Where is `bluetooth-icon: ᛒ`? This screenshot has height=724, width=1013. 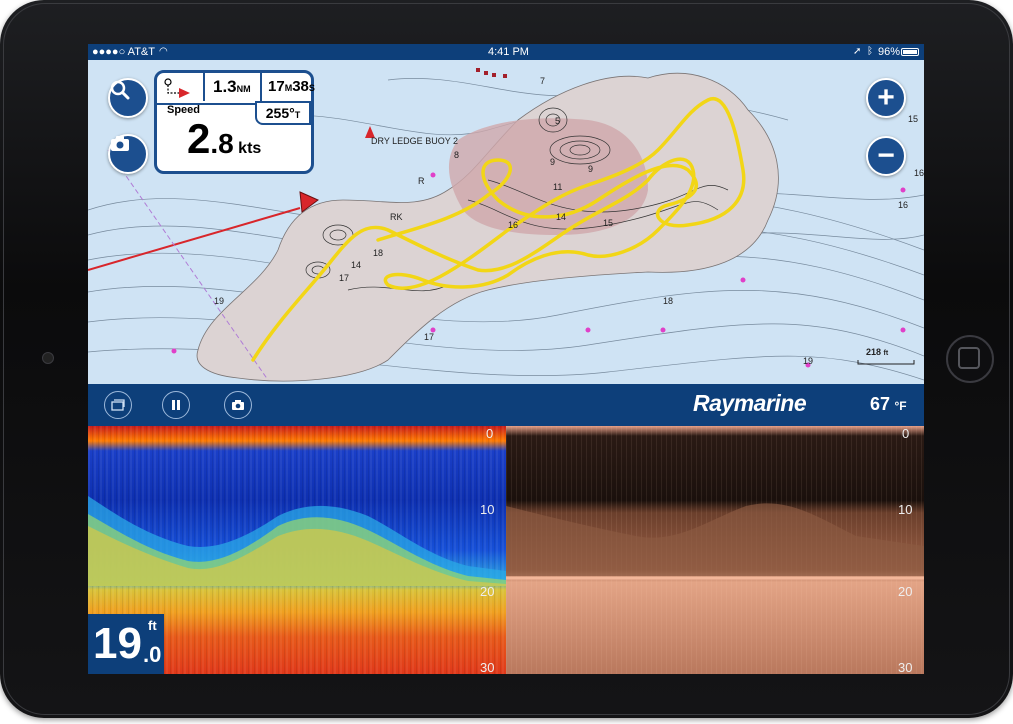
bluetooth-icon: ᛒ is located at coordinates (870, 51).